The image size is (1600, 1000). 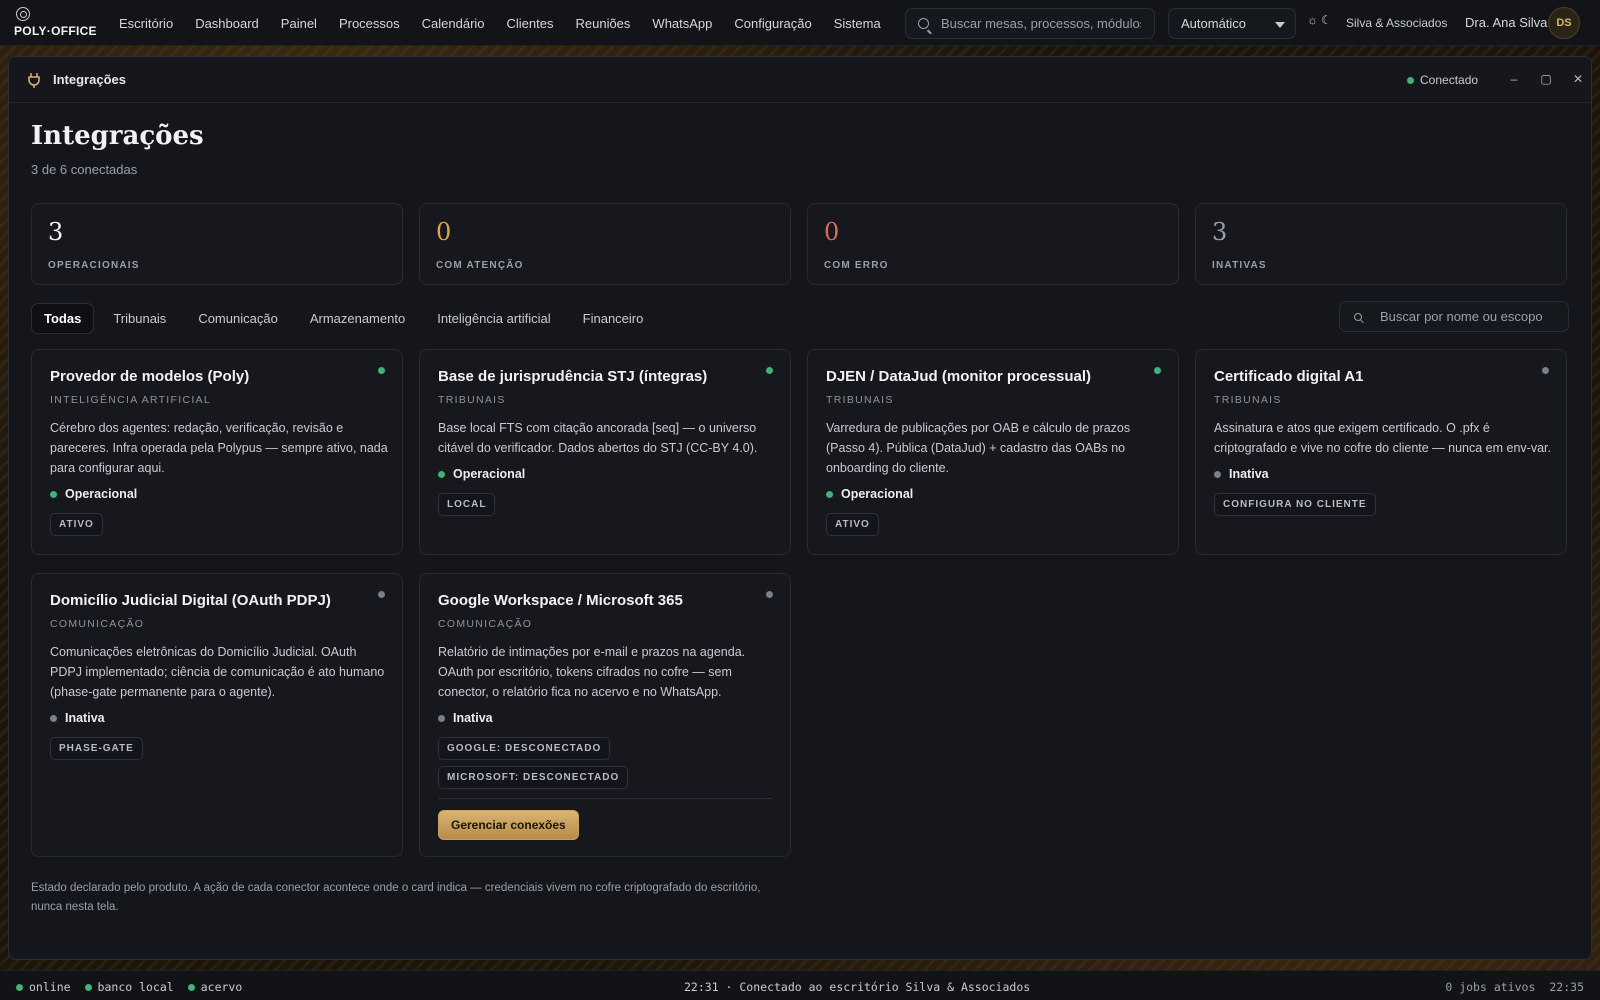 What do you see at coordinates (1319, 20) in the screenshot?
I see `theme-toggle: ☼ ☾` at bounding box center [1319, 20].